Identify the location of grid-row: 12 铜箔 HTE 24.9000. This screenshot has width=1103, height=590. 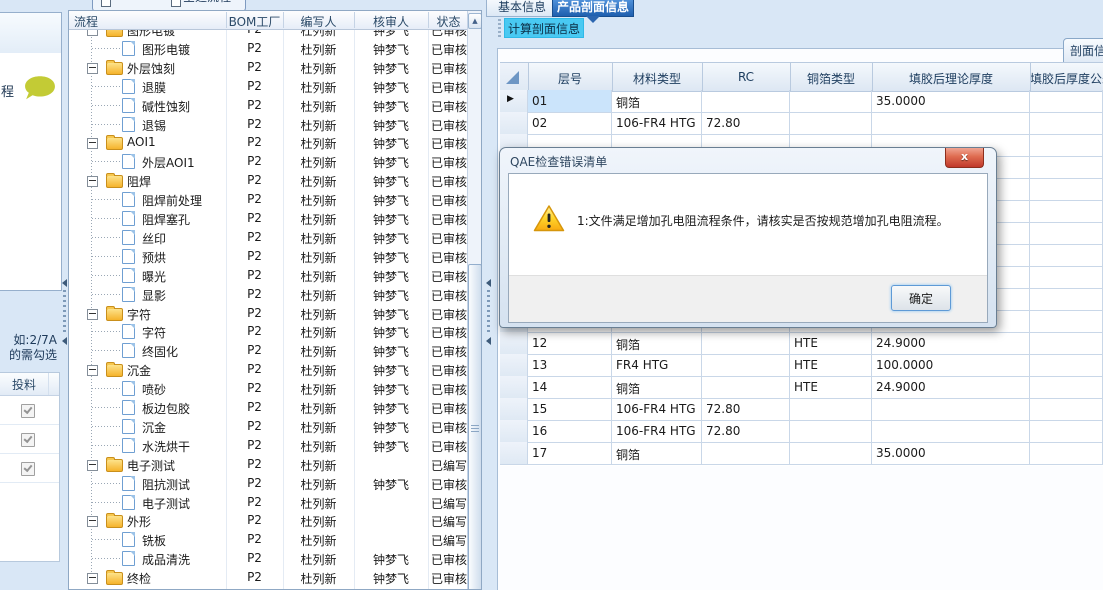
(801, 343).